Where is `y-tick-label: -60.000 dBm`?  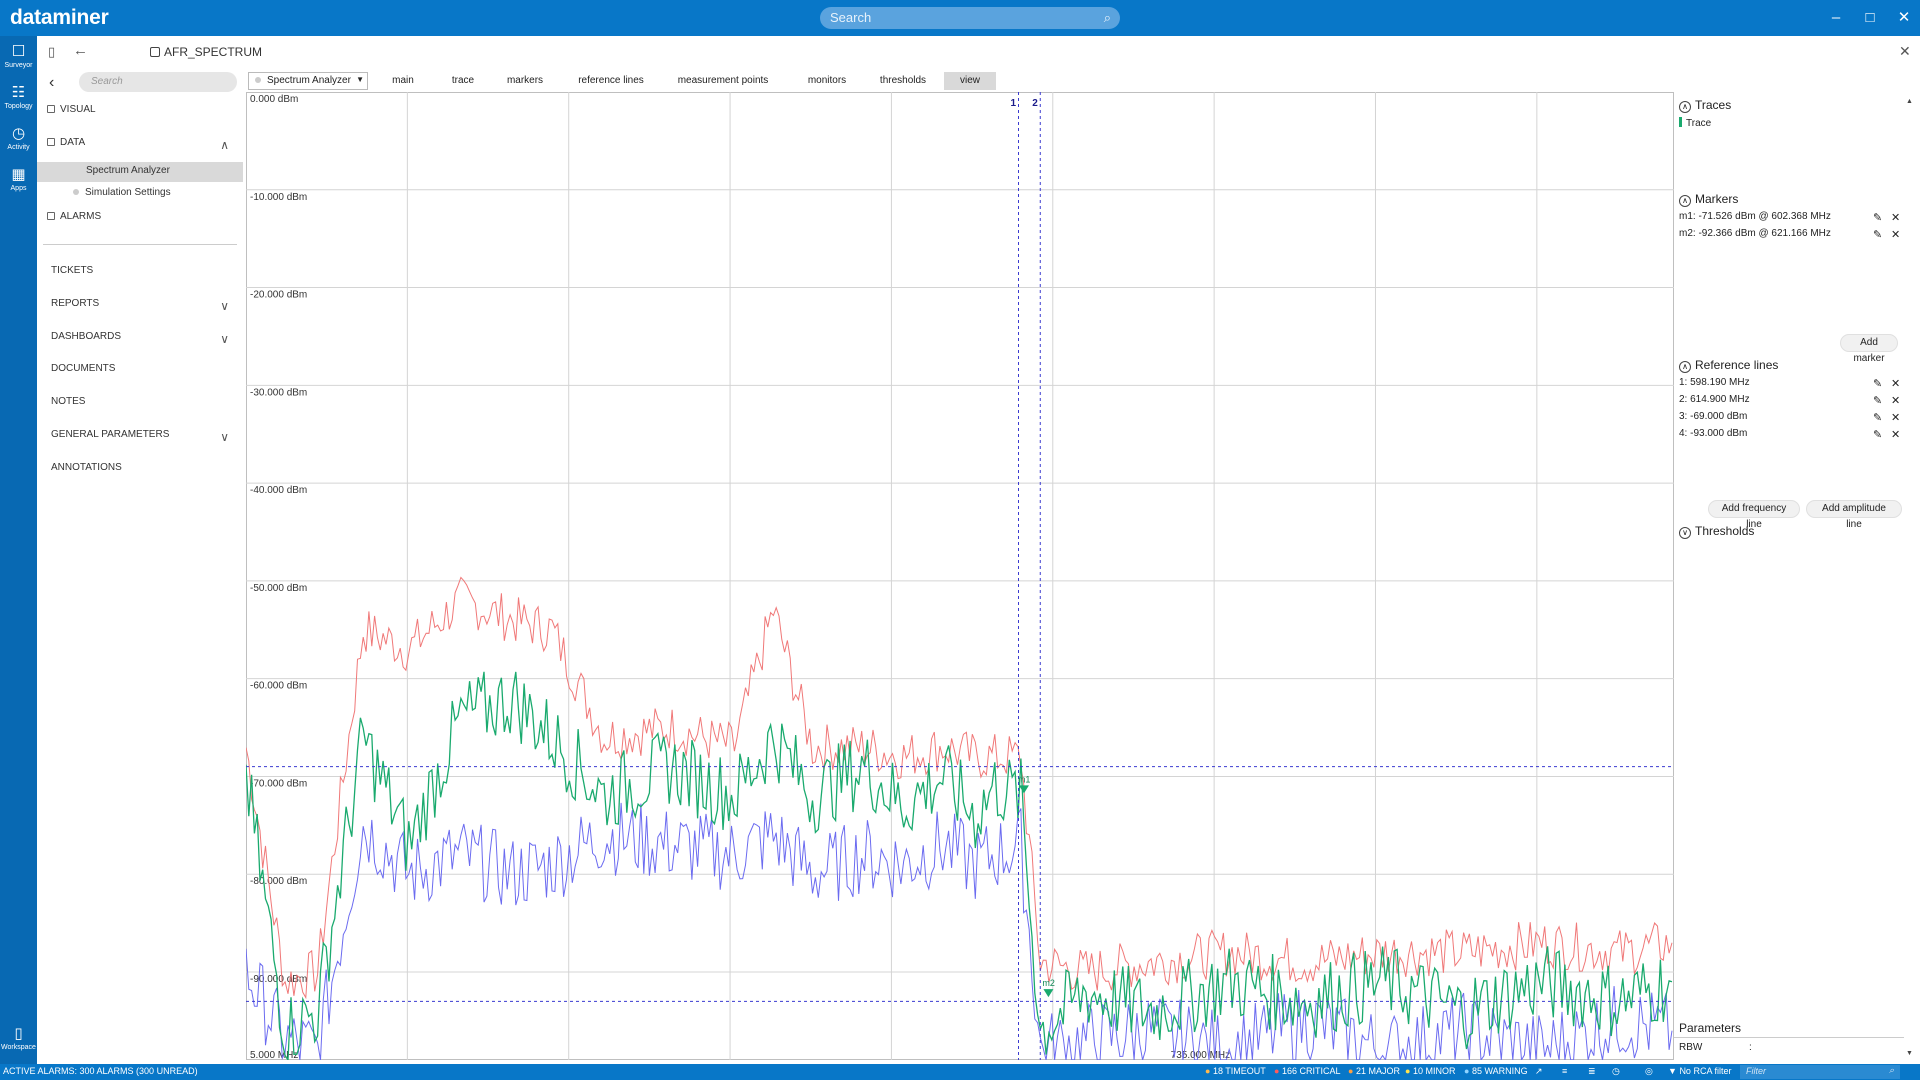 y-tick-label: -60.000 dBm is located at coordinates (278, 686).